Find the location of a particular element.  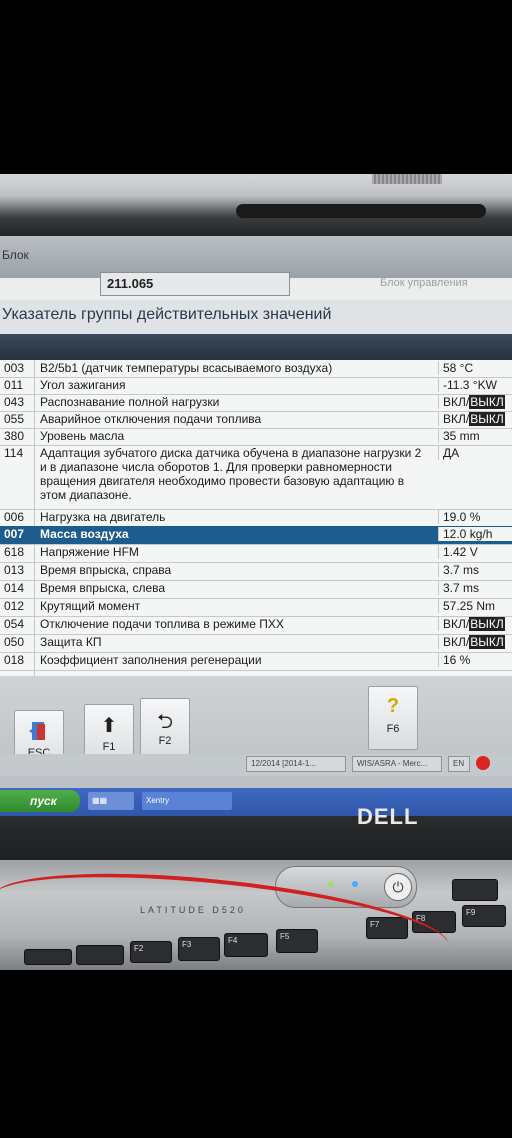

dell-logo: DELL is located at coordinates (388, 816).